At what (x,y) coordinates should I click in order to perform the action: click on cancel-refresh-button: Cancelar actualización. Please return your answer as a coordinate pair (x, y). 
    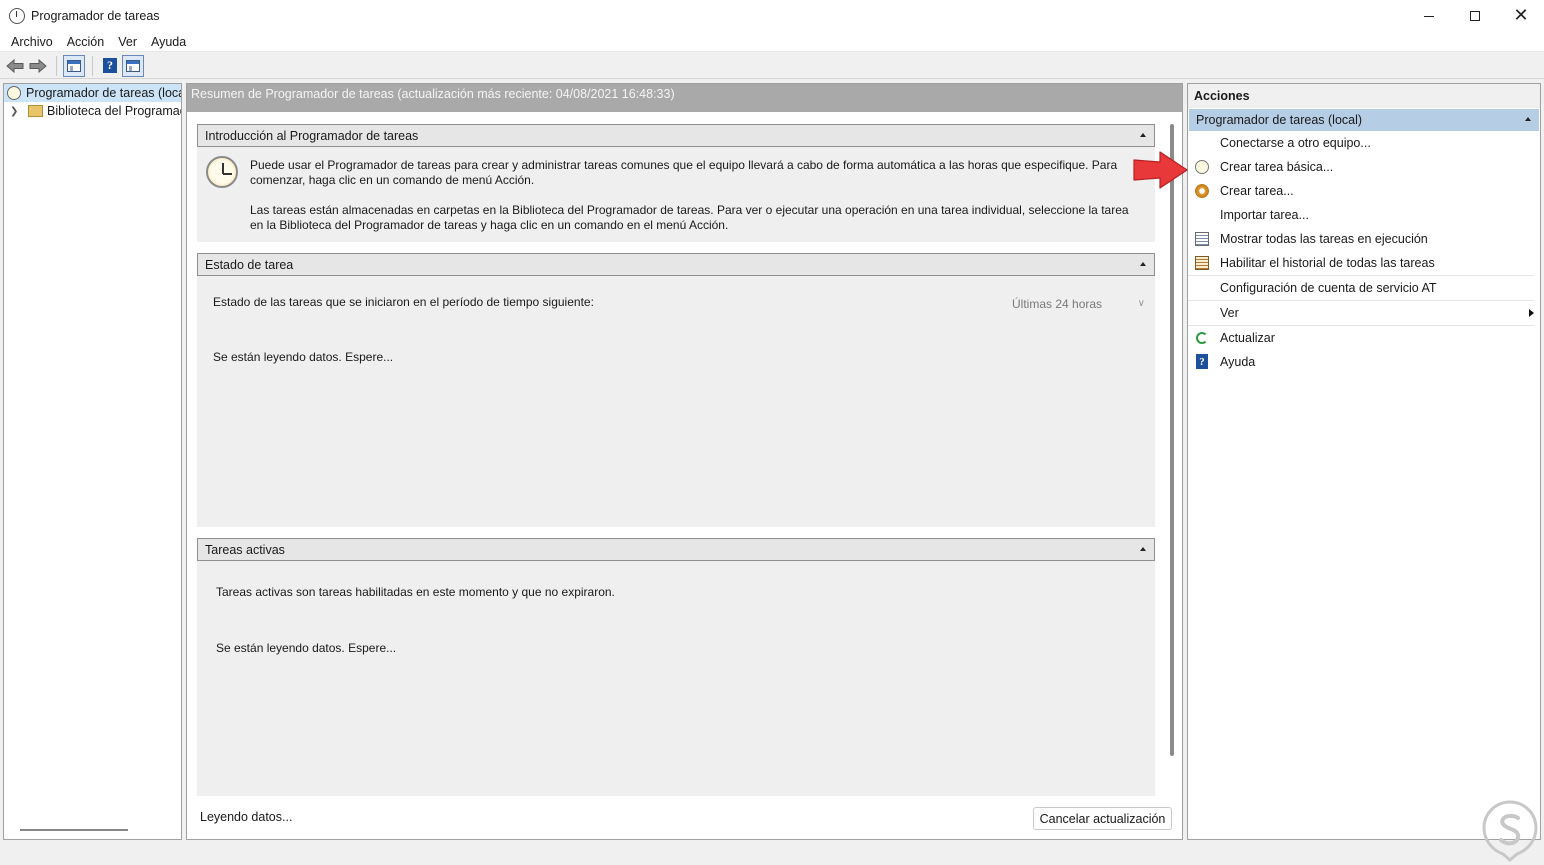
    Looking at the image, I should click on (1102, 818).